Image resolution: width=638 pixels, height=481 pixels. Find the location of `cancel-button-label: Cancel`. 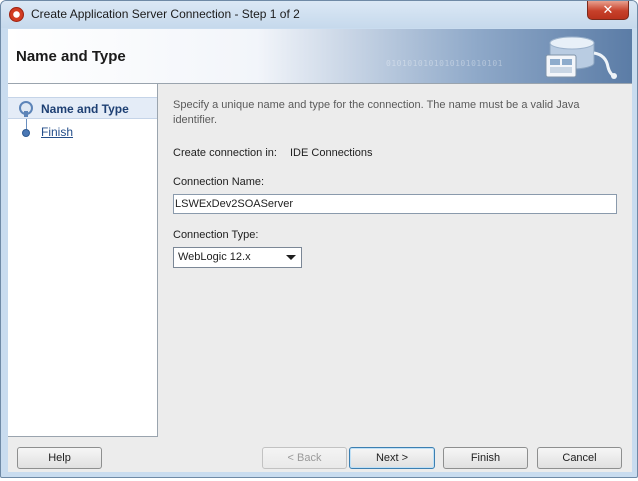

cancel-button-label: Cancel is located at coordinates (579, 458).